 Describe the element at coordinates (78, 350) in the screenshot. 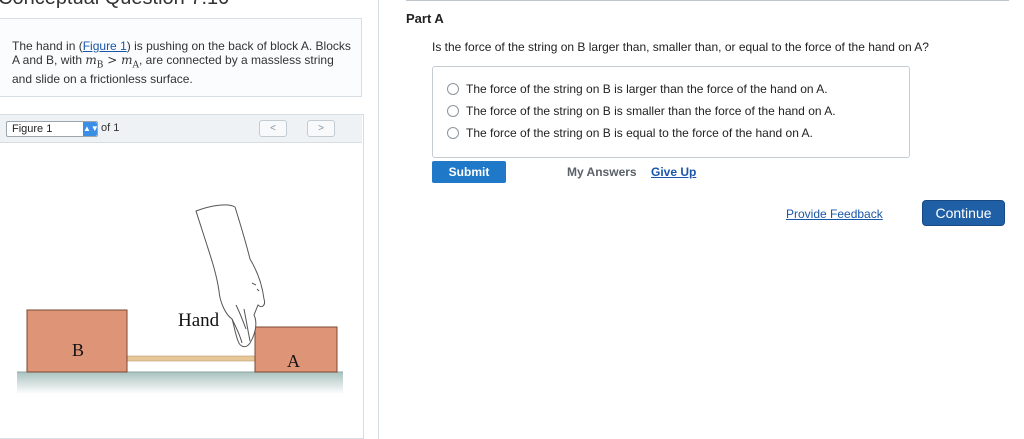

I see `label-b: B` at that location.